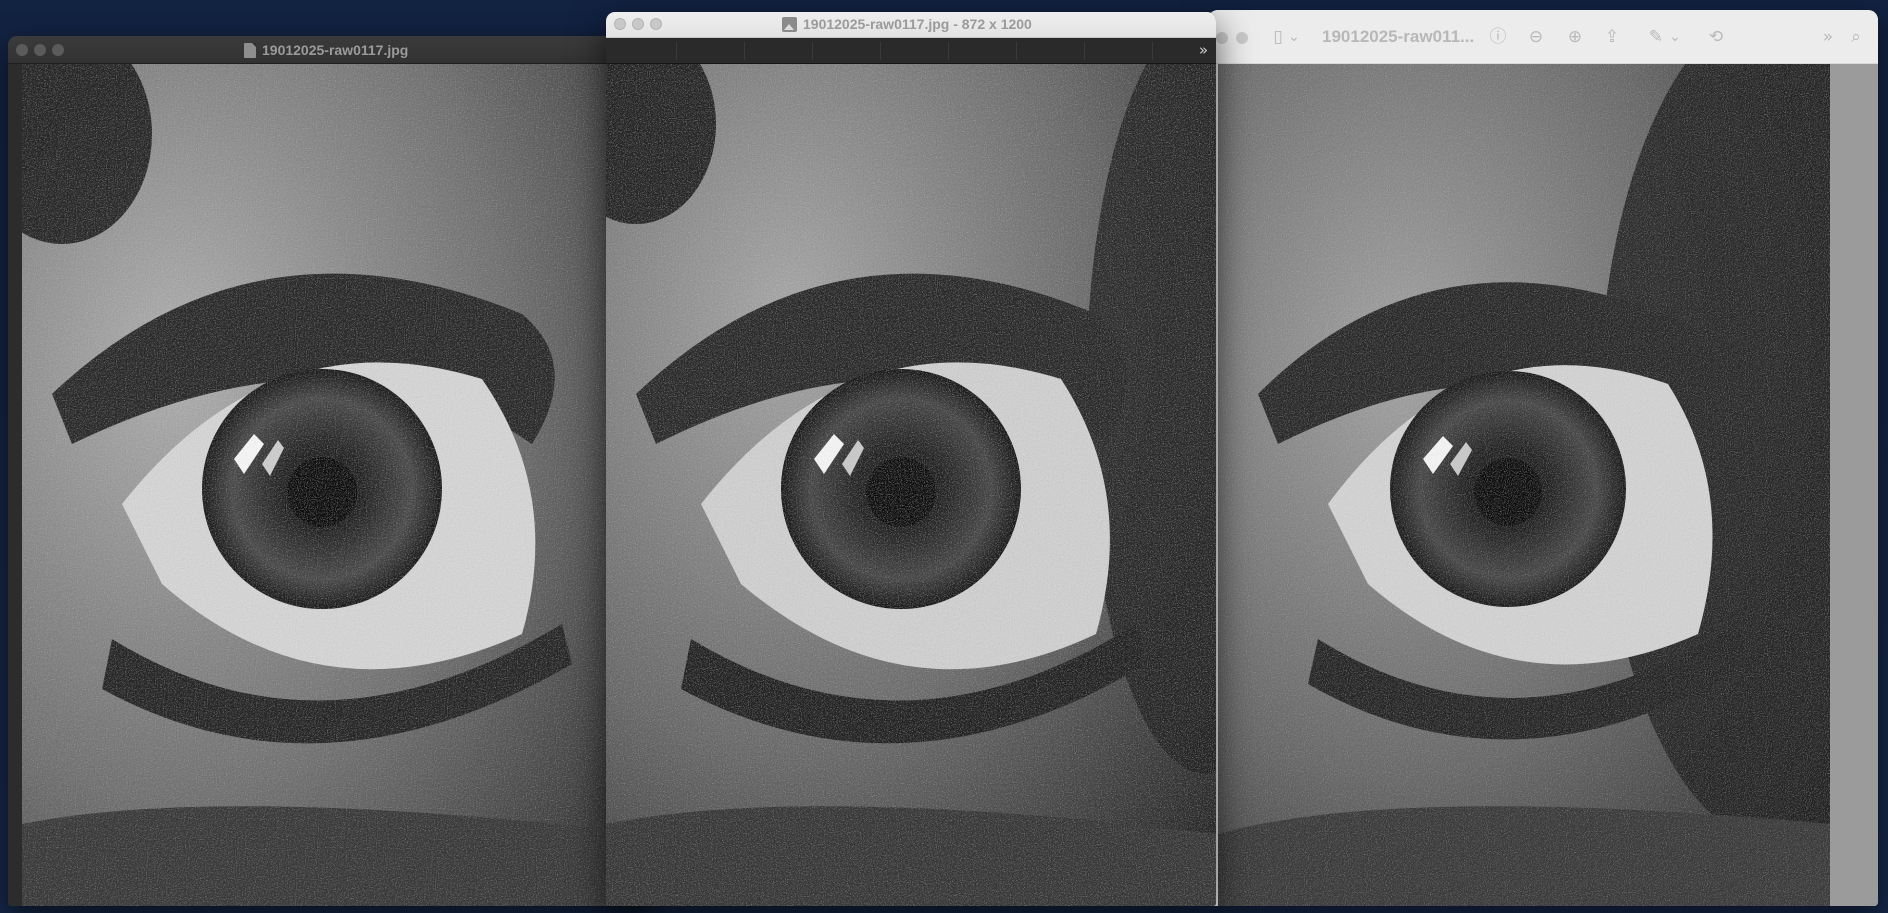  What do you see at coordinates (789, 24) in the screenshot?
I see `image-icon` at bounding box center [789, 24].